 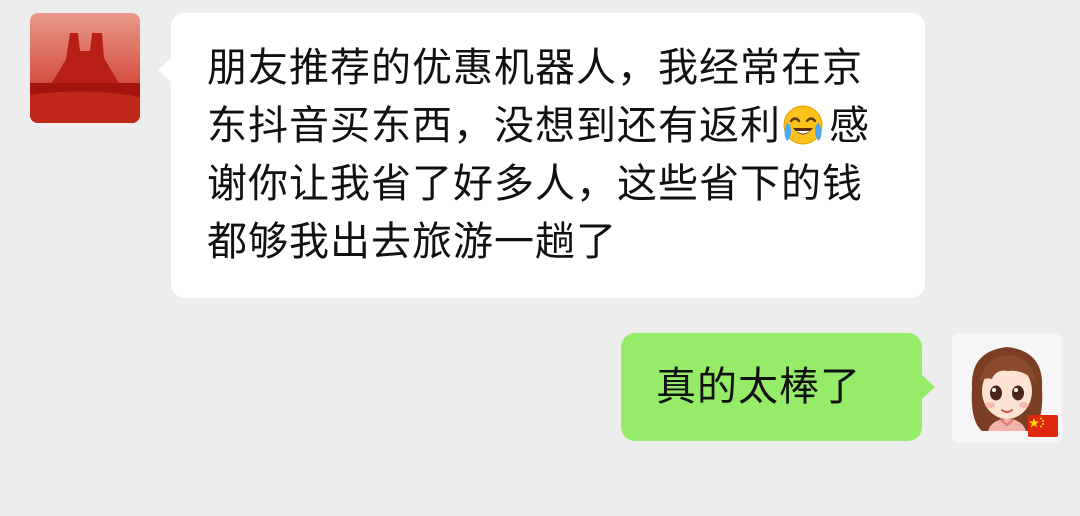 I want to click on china-flag-icon, so click(x=1043, y=426).